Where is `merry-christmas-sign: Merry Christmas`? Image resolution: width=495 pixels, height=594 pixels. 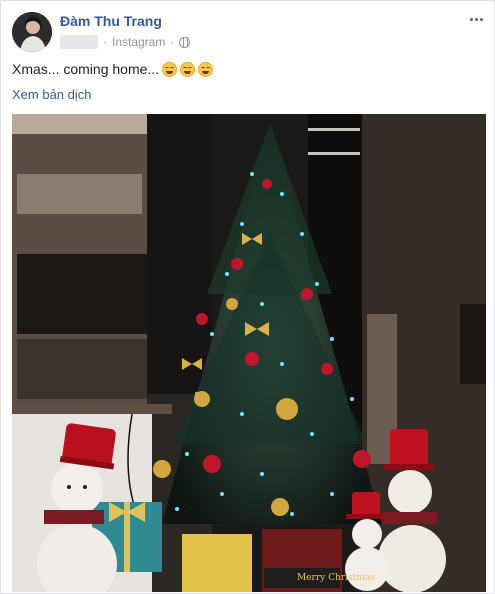
merry-christmas-sign: Merry Christmas is located at coordinates (336, 578).